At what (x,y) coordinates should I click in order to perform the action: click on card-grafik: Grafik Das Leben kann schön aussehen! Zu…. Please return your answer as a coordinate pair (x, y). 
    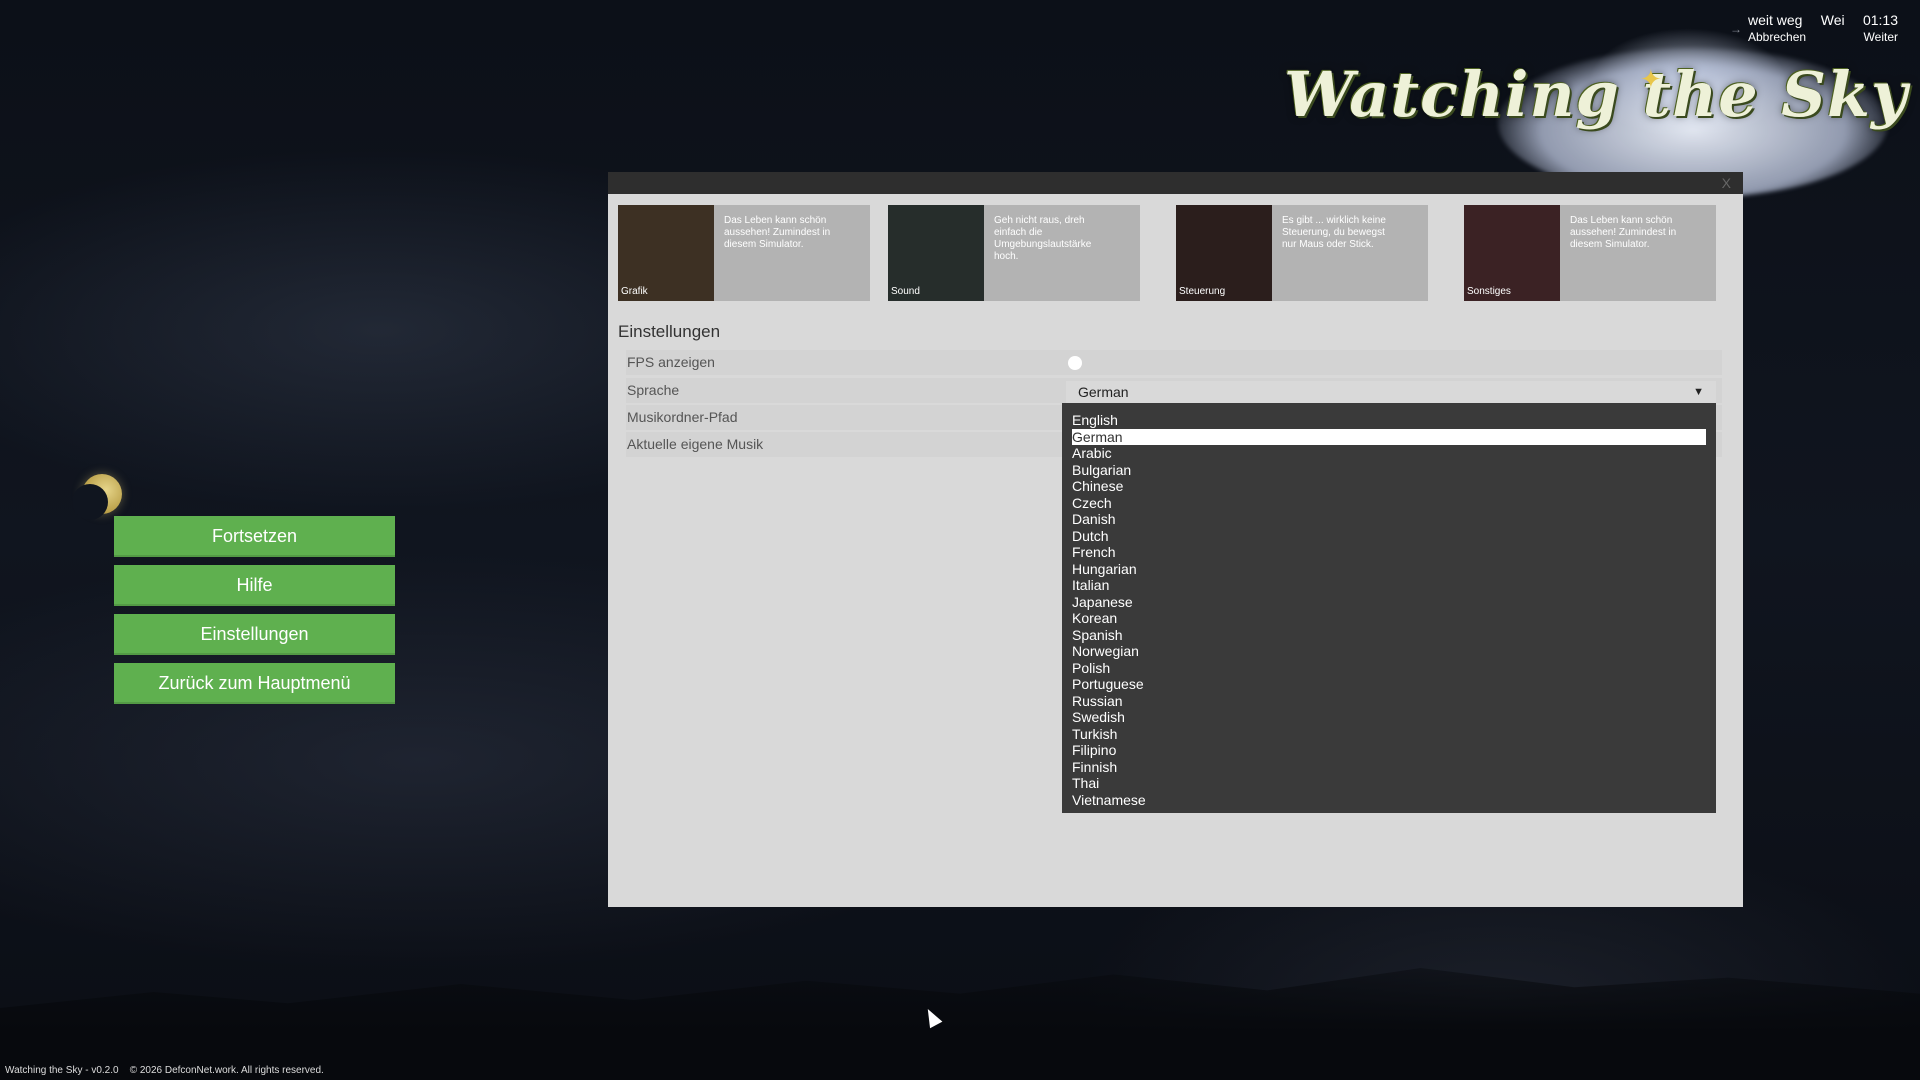
    Looking at the image, I should click on (744, 253).